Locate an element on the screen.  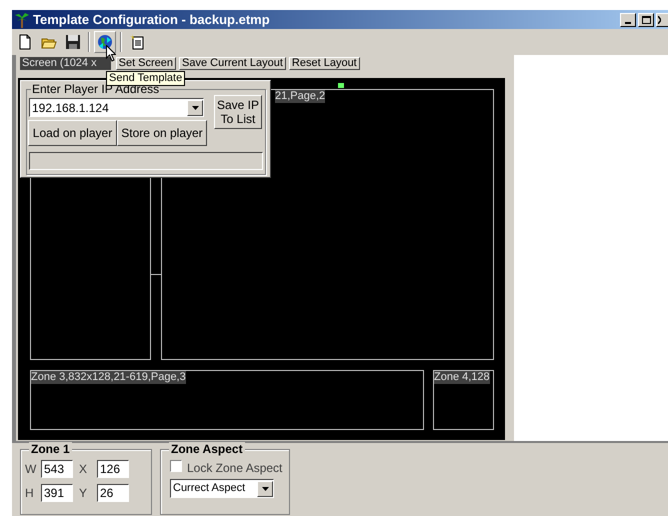
group-title: Zone Aspect is located at coordinates (207, 449).